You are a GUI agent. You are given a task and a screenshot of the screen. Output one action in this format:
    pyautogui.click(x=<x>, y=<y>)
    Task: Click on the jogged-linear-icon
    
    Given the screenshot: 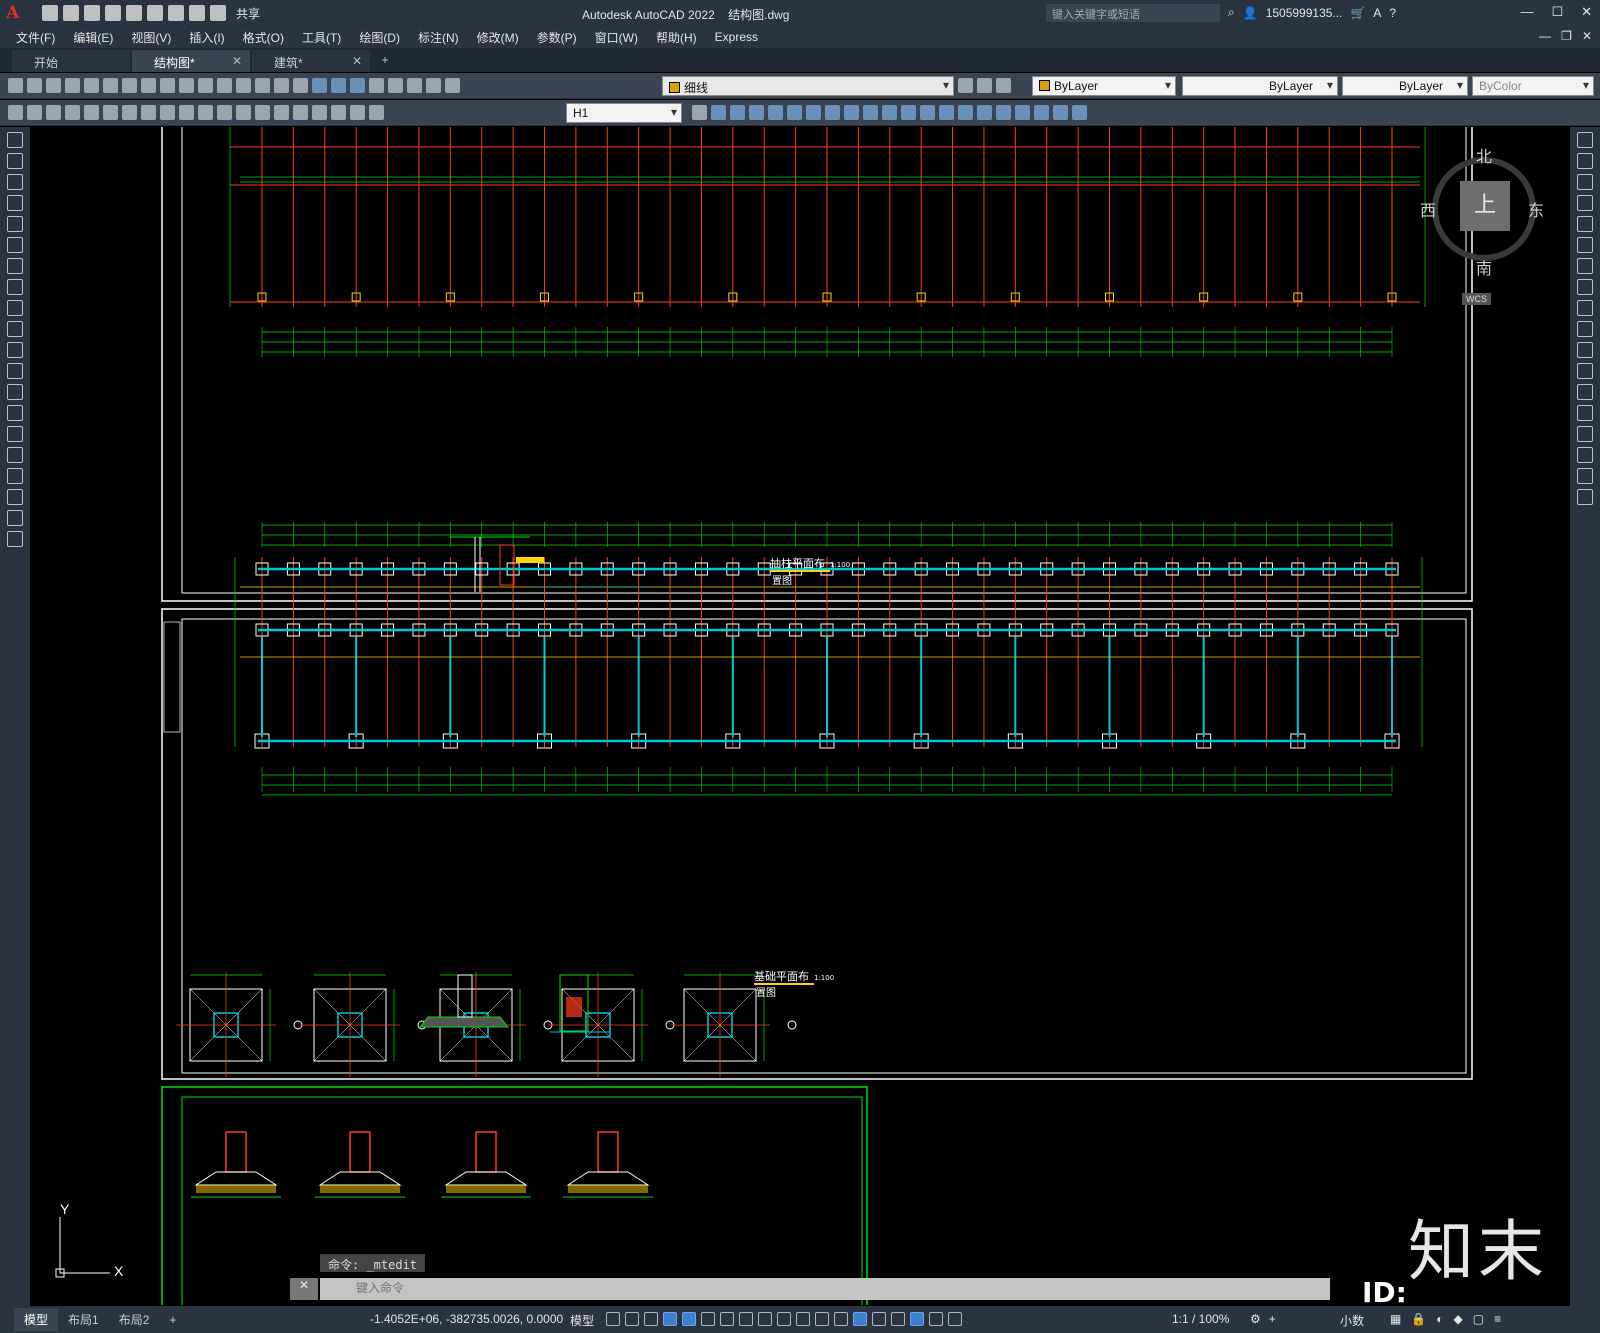 What is the action you would take?
    pyautogui.click(x=319, y=112)
    